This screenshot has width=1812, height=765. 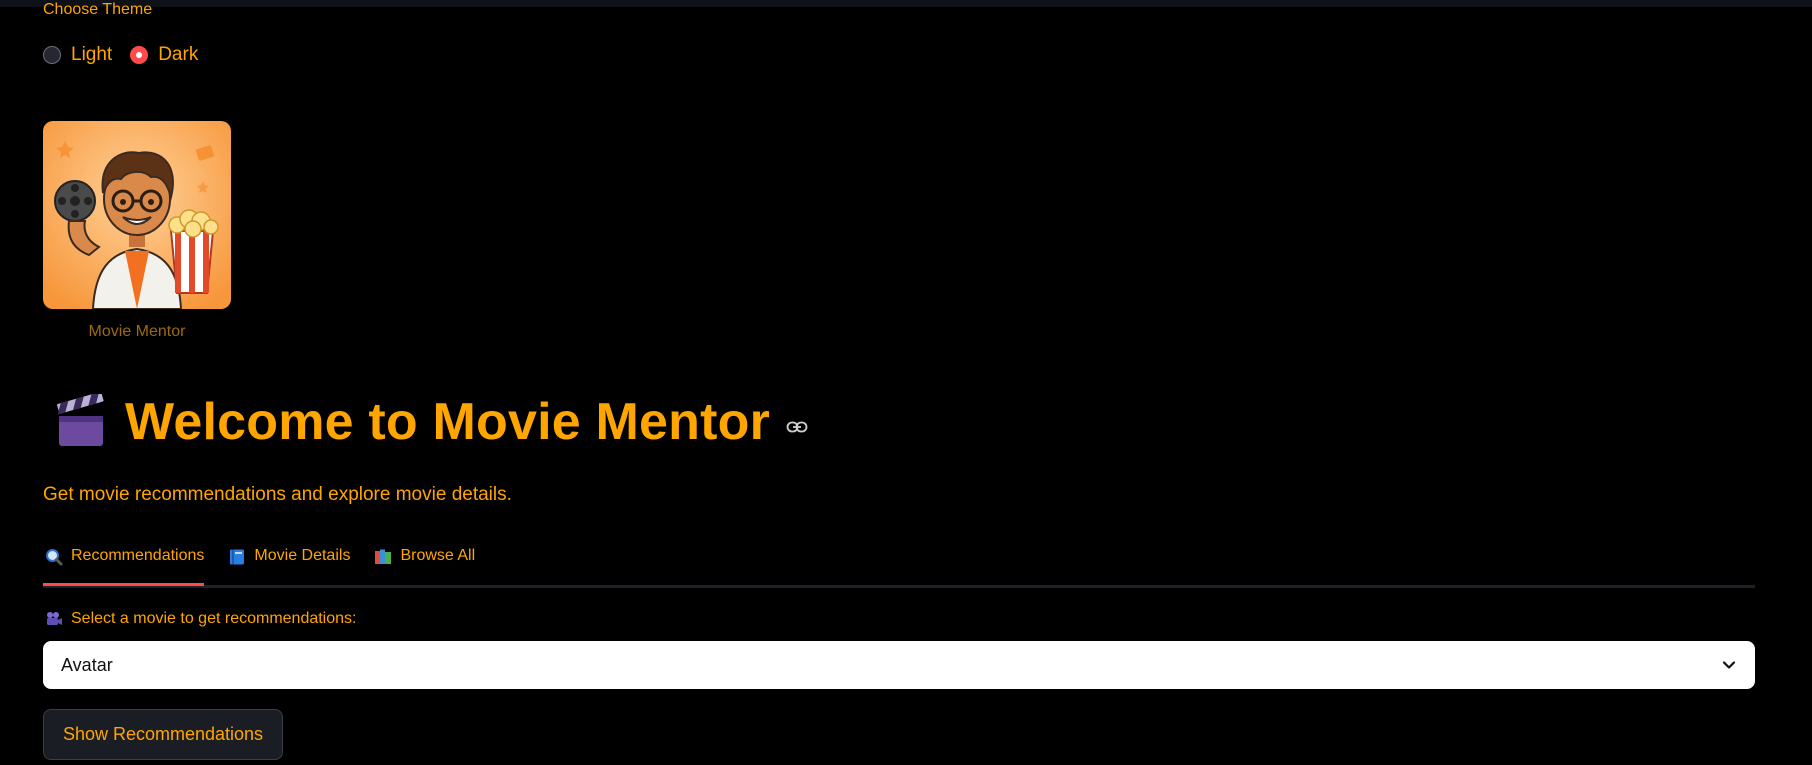 I want to click on magnifier-icon, so click(x=54, y=557).